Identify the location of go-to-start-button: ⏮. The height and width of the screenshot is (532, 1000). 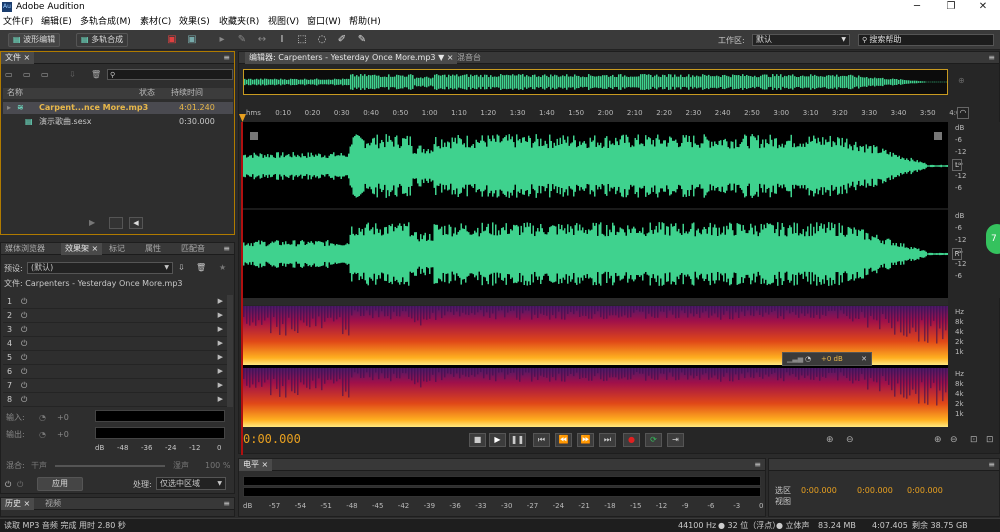
(541, 440).